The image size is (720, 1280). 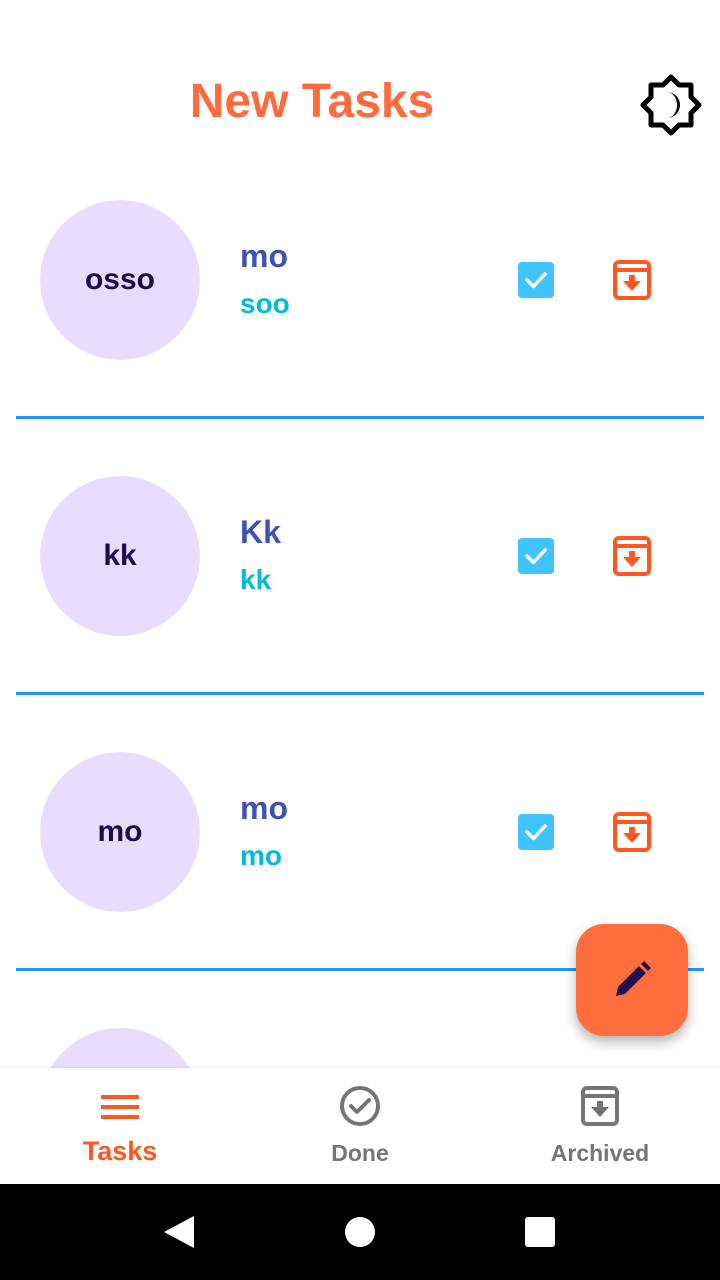 I want to click on nav-label: Archived, so click(x=600, y=1153).